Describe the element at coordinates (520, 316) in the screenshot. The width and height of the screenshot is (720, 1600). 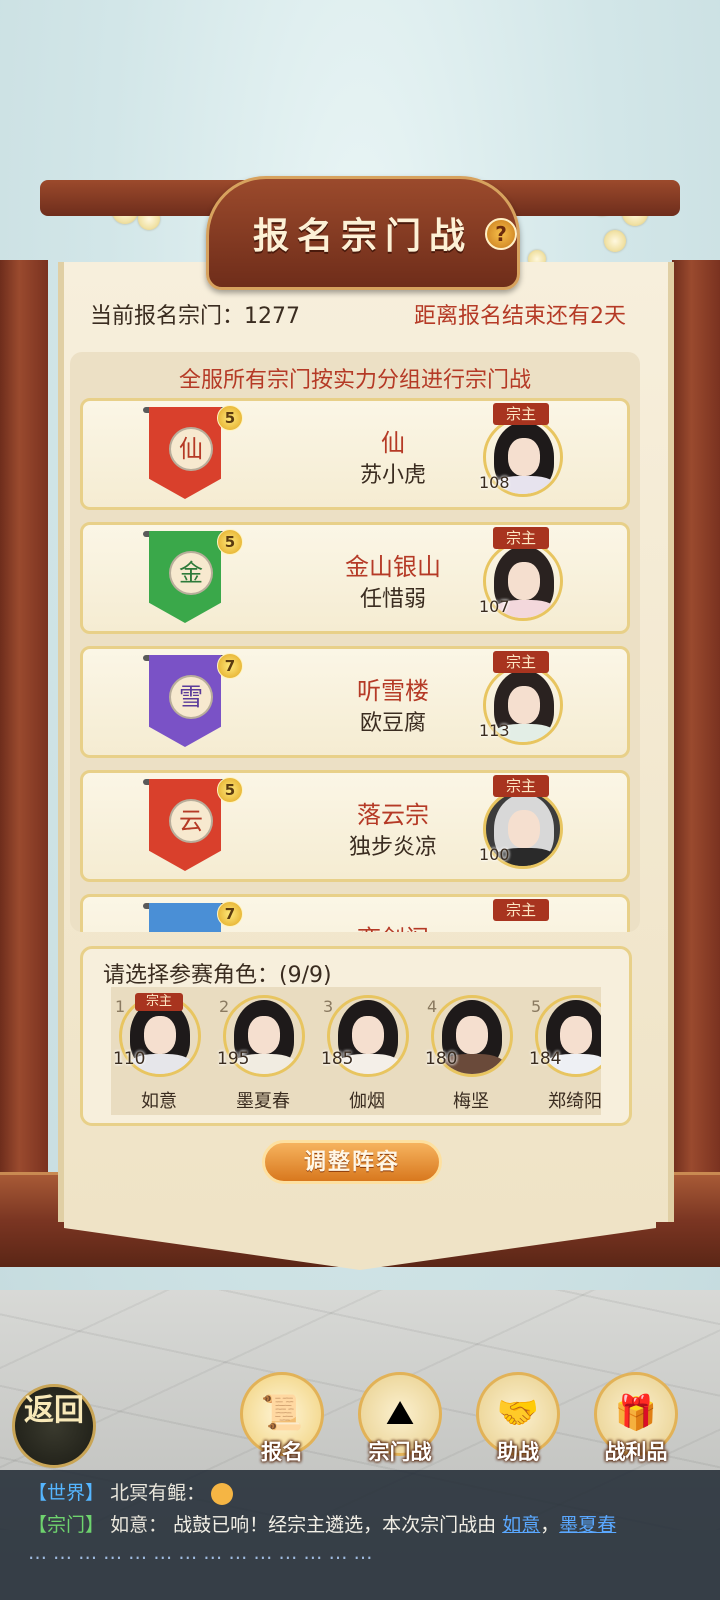
I see `signup-countdown: 距离报名结束还有2天` at that location.